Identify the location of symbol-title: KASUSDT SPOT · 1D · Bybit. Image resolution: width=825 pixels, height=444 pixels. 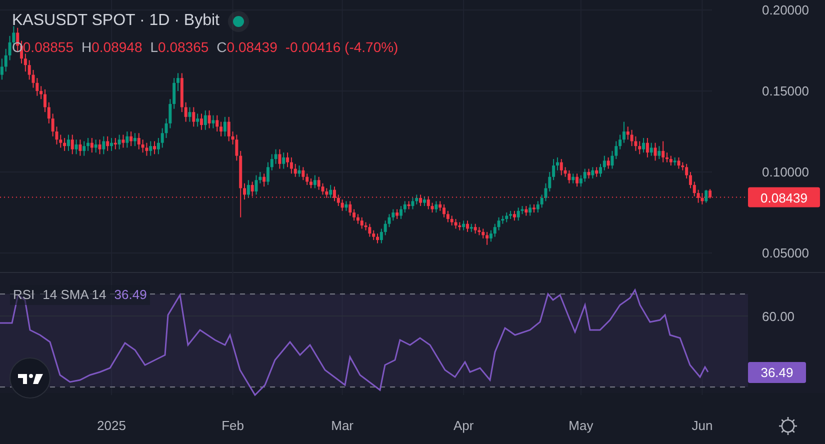
(116, 21).